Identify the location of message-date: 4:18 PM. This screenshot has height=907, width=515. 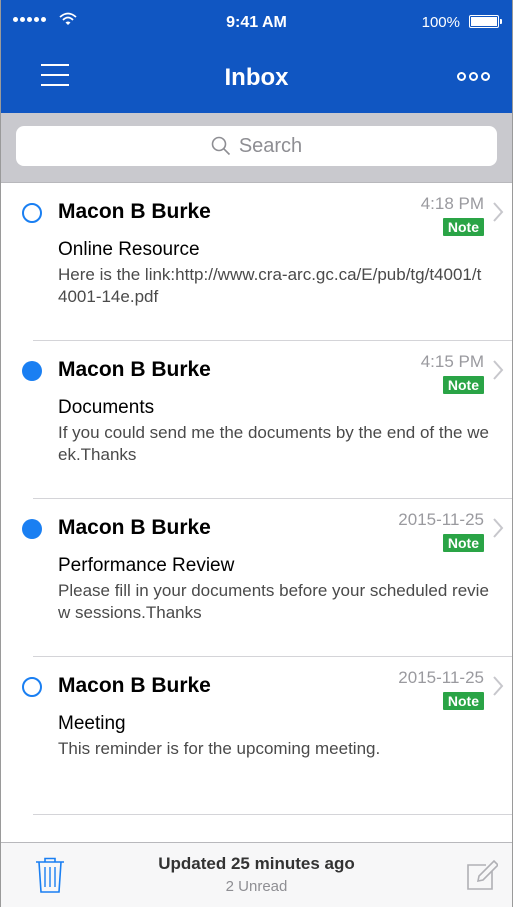
(452, 203).